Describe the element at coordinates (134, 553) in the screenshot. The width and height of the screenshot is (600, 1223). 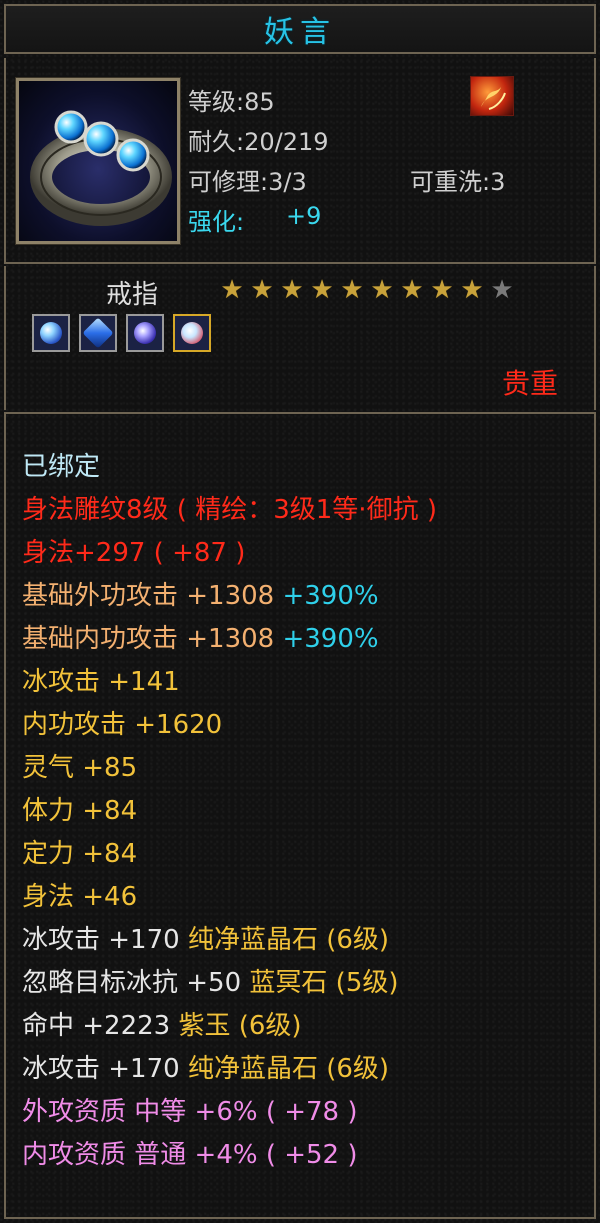
I see `agility-engrave-line: 身法+297 ( +87 )` at that location.